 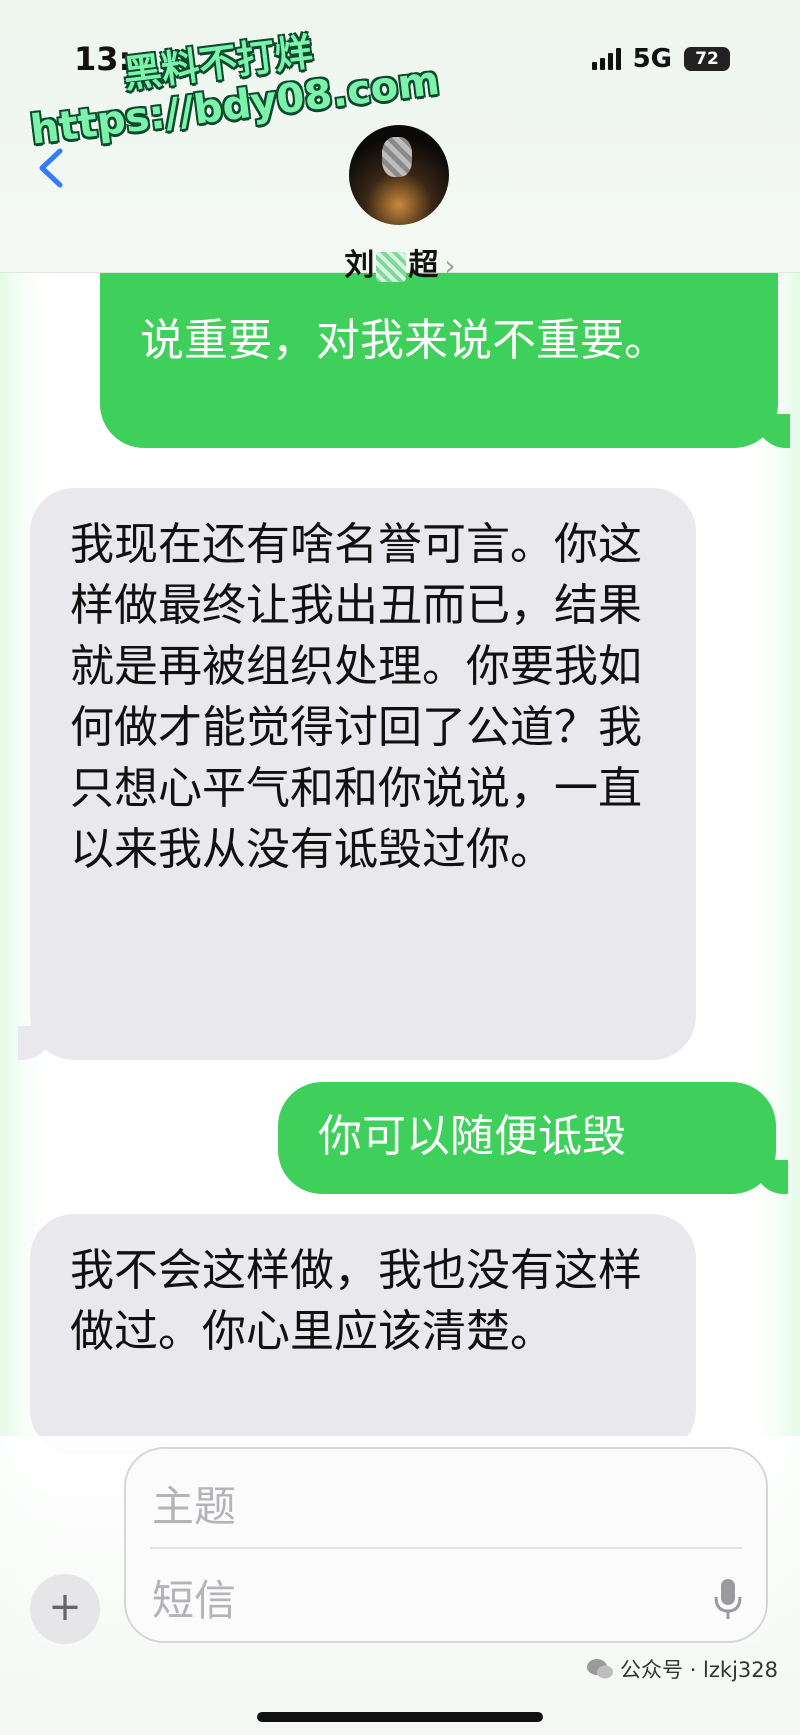 What do you see at coordinates (391, 266) in the screenshot?
I see `redacted-character` at bounding box center [391, 266].